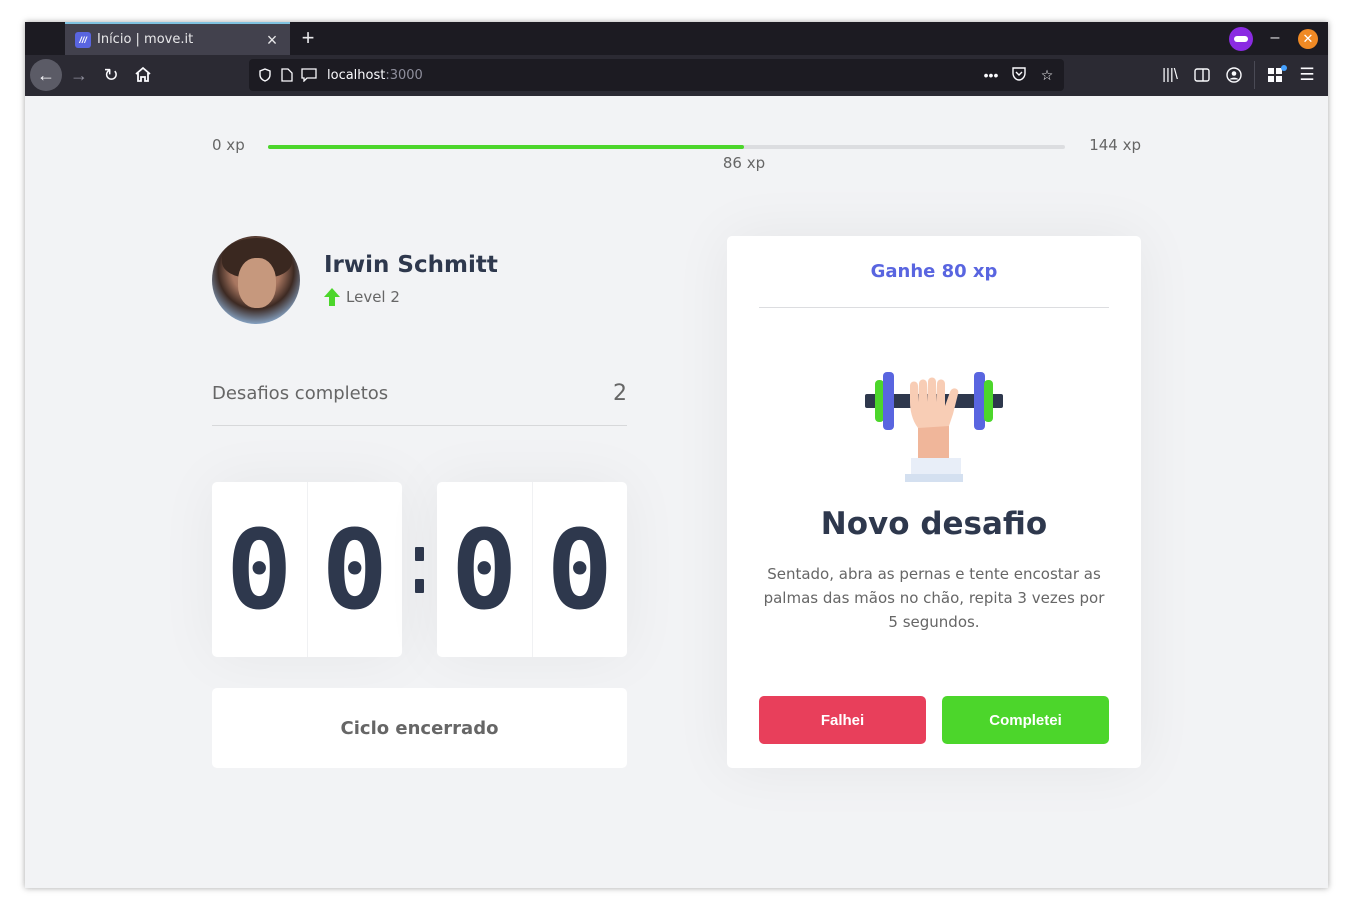 This screenshot has width=1353, height=916. Describe the element at coordinates (272, 40) in the screenshot. I see `tab-close-icon: ×` at that location.